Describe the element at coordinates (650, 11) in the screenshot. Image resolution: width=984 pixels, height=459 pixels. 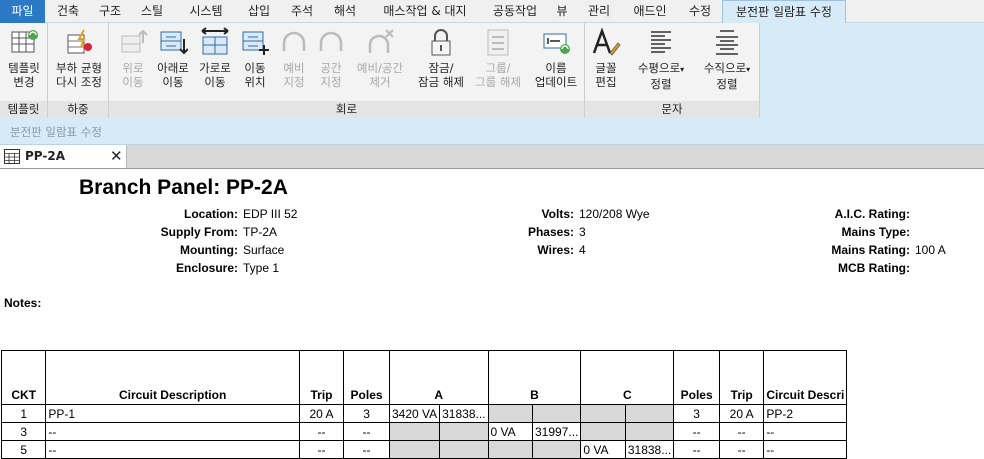
I see `tab-addins: 애드인` at that location.